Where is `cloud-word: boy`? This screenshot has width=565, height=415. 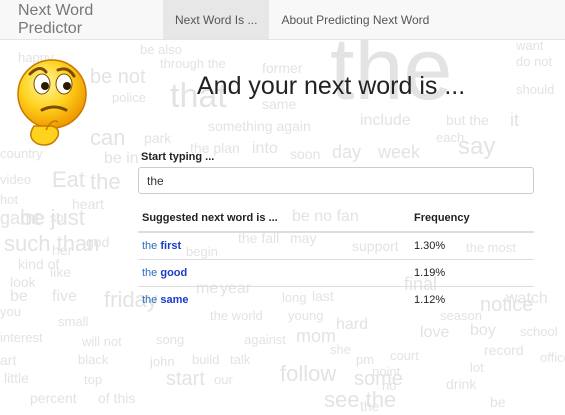
cloud-word: boy is located at coordinates (483, 330).